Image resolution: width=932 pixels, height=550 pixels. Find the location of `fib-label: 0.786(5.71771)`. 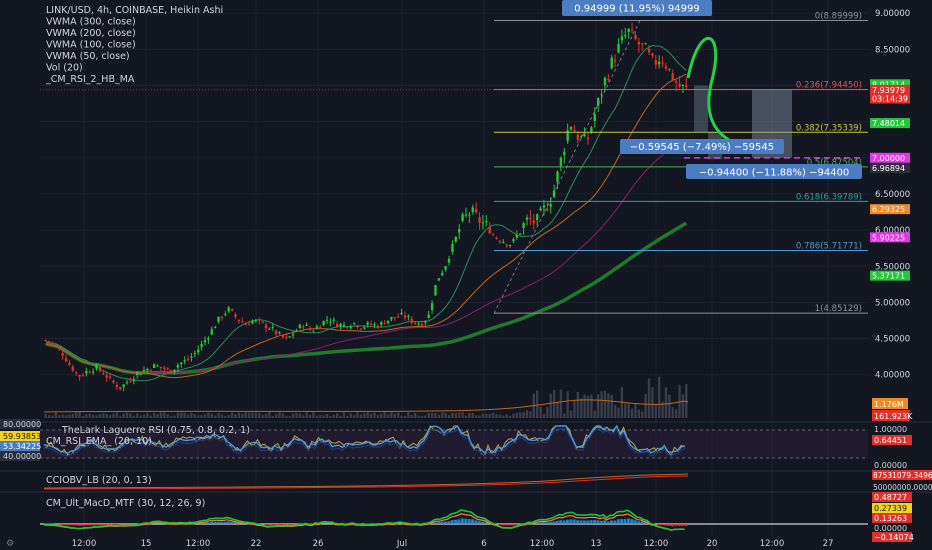

fib-label: 0.786(5.71771) is located at coordinates (829, 247).